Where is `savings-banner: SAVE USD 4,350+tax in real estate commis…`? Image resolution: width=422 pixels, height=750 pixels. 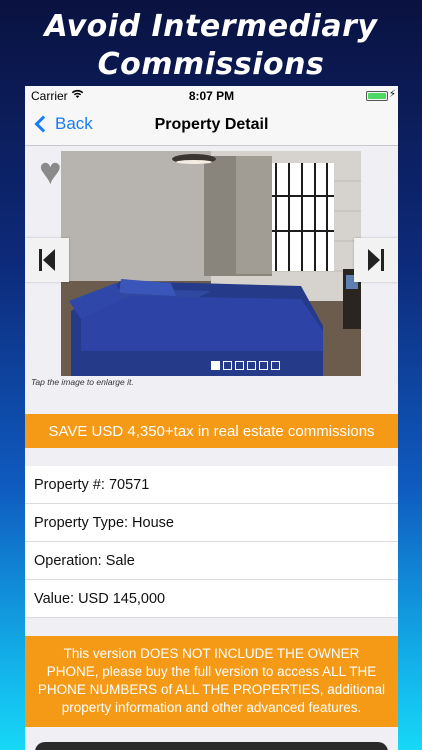 savings-banner: SAVE USD 4,350+tax in real estate commis… is located at coordinates (211, 431).